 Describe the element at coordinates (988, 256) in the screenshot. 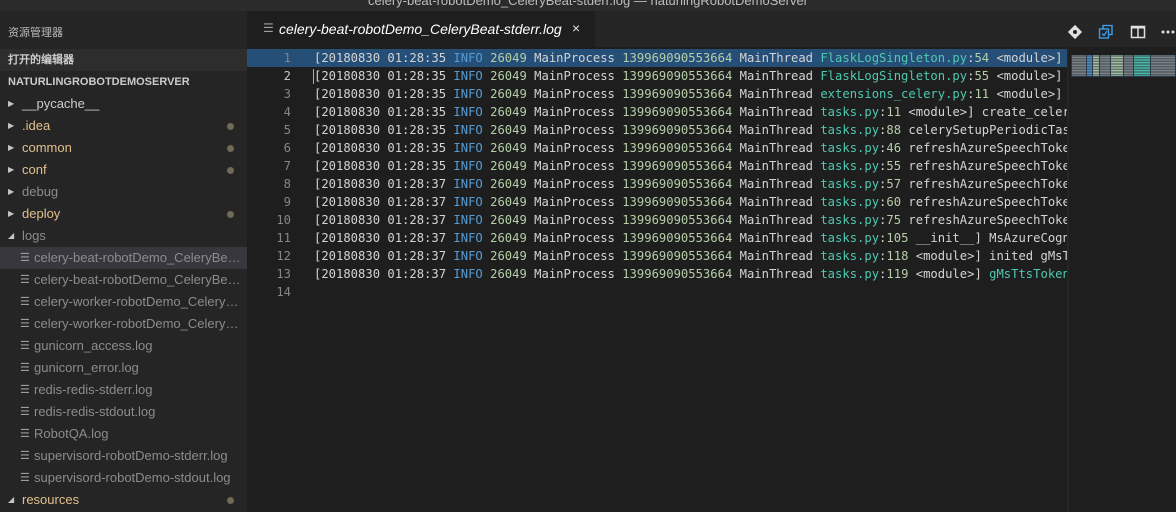

I see `log-message: <module>] inited gMsTts` at that location.